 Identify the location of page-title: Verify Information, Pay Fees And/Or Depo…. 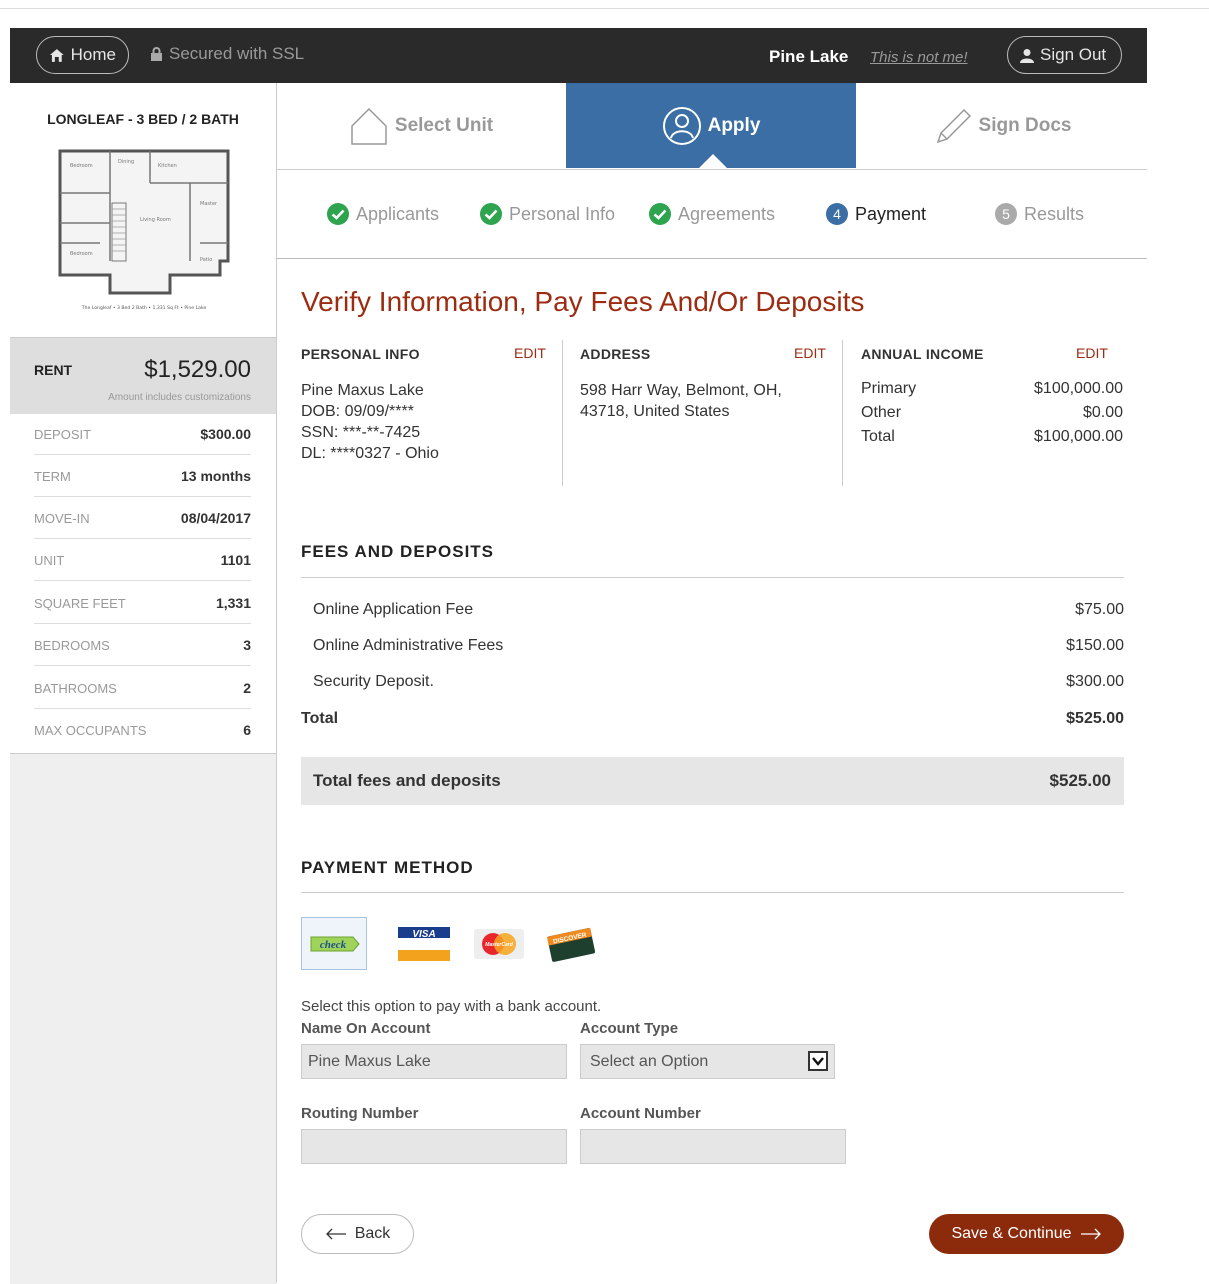
(583, 301).